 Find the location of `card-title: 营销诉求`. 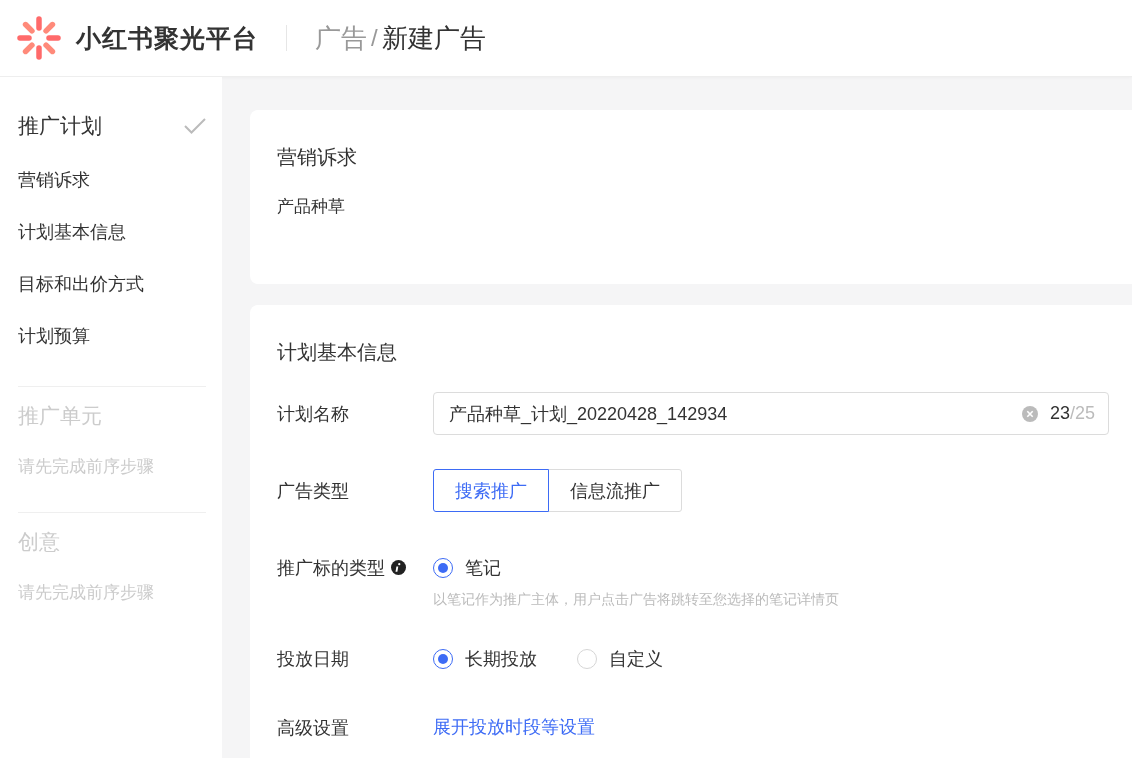

card-title: 营销诉求 is located at coordinates (317, 157).